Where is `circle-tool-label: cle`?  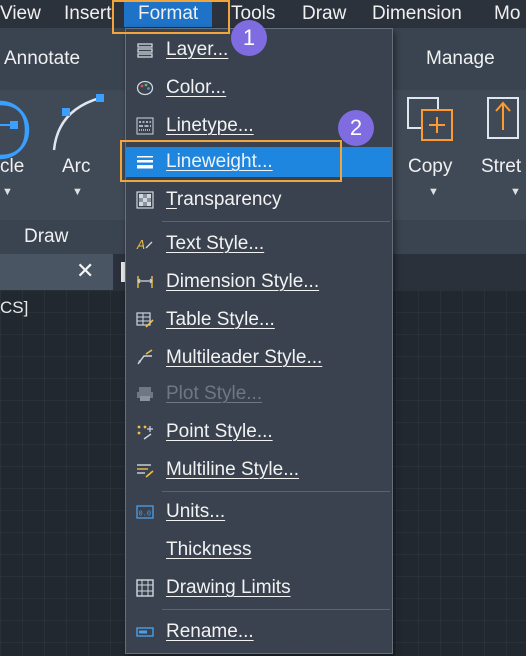
circle-tool-label: cle is located at coordinates (12, 166).